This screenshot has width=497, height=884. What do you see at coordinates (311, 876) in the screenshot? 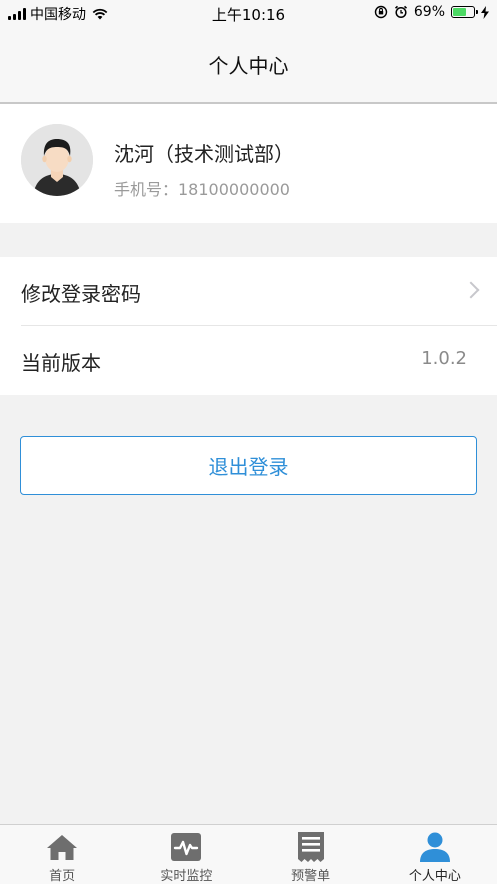
I see `tab-label: 预警单` at bounding box center [311, 876].